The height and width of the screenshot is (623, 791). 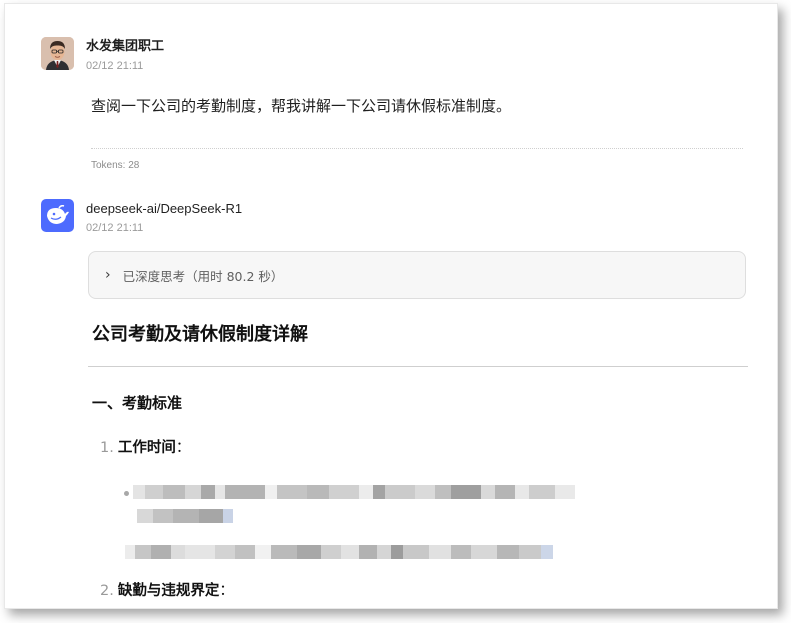 I want to click on list-item-number: 2., so click(x=107, y=591).